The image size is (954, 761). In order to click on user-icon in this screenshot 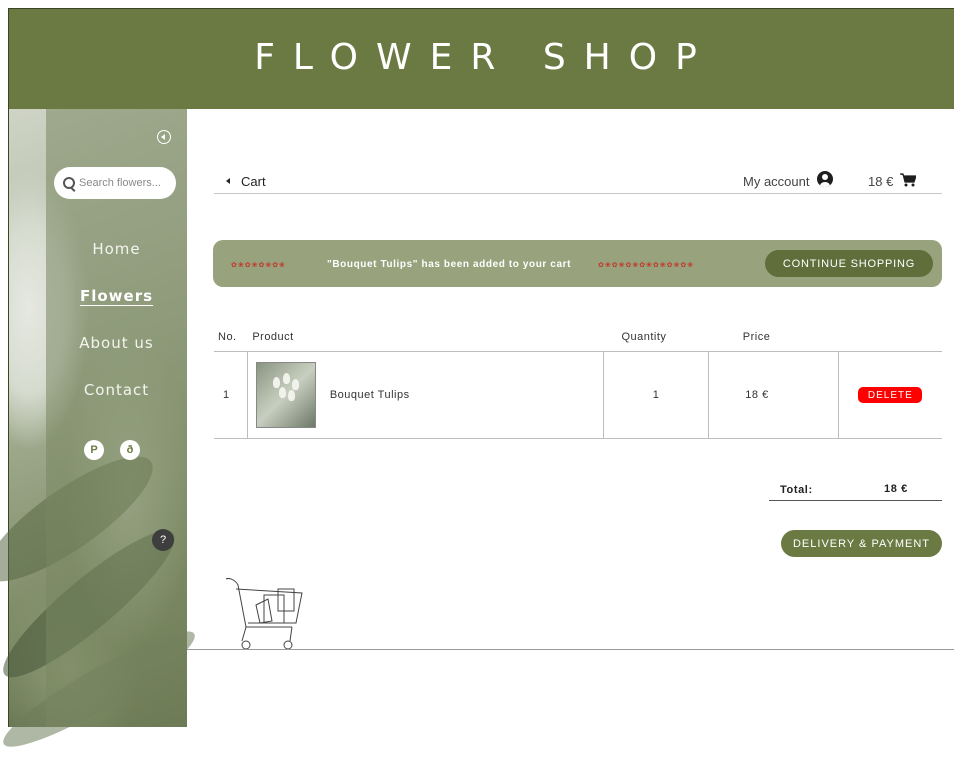, I will do `click(825, 179)`.